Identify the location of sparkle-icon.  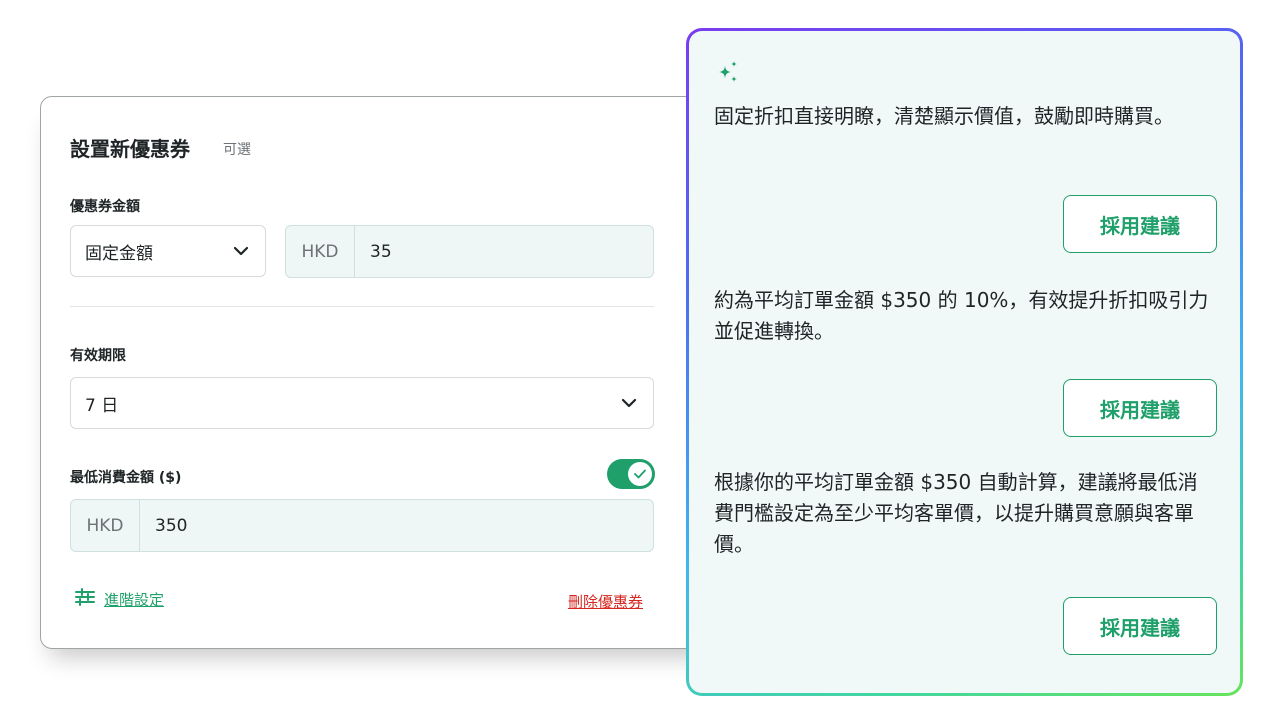
(728, 75).